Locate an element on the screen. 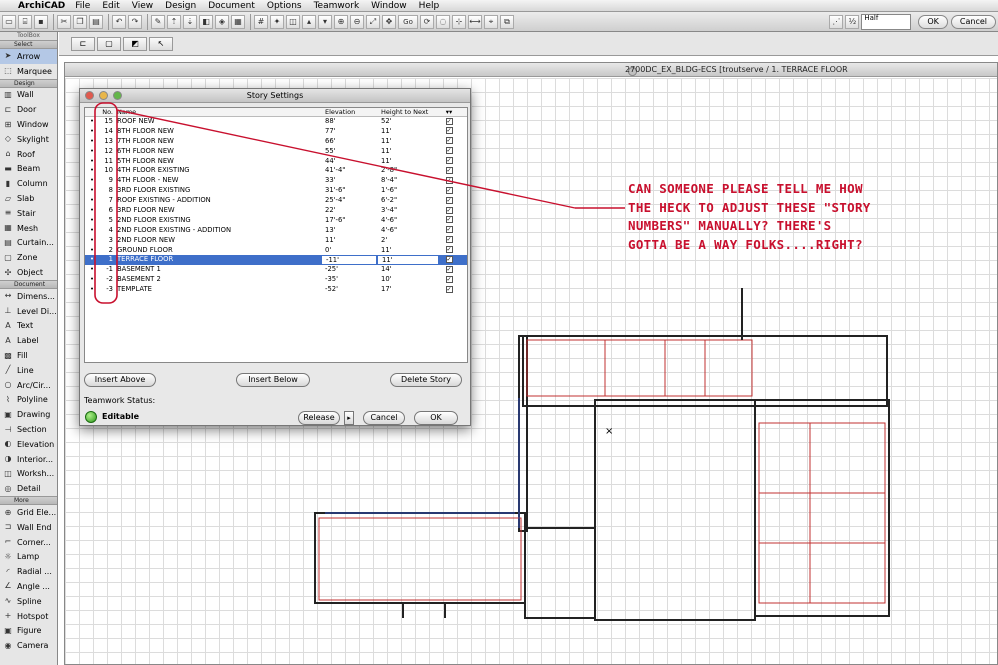 The width and height of the screenshot is (998, 665). tool-figure: ▣ Figure is located at coordinates (28, 630).